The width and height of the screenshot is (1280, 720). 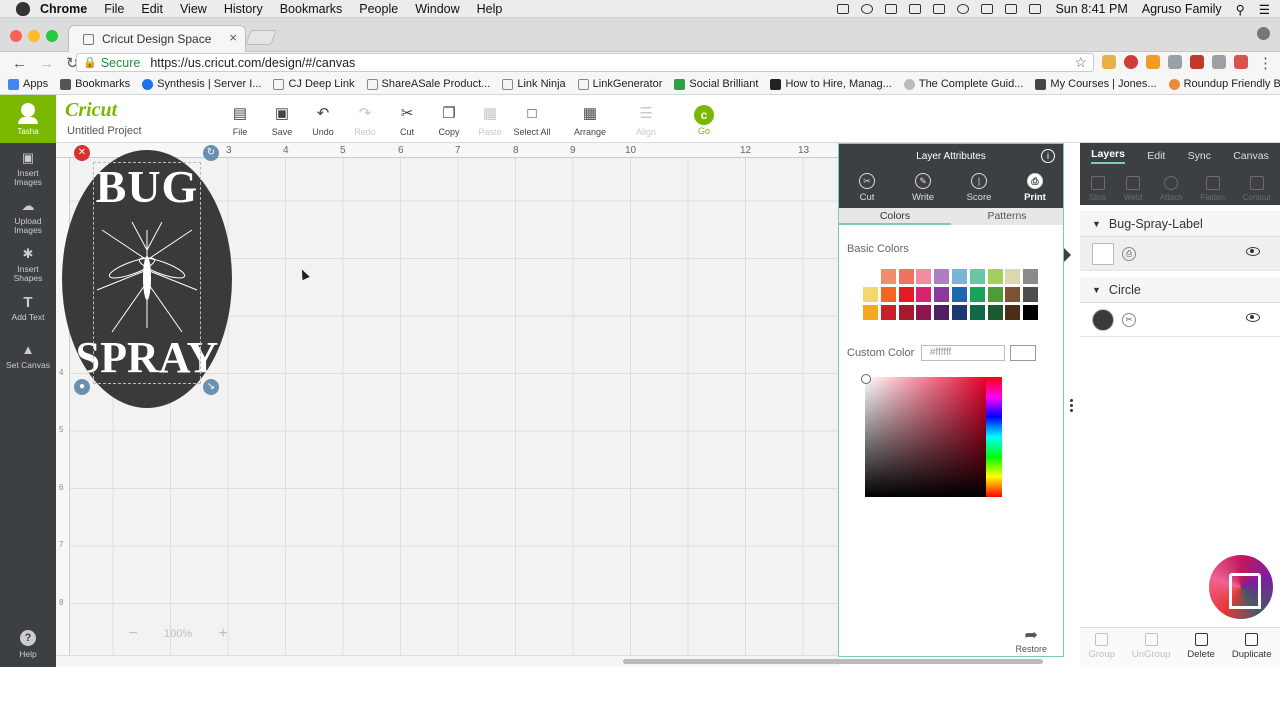 What do you see at coordinates (619, 84) in the screenshot?
I see `bookmark-linkgenerator: LinkGenerator` at bounding box center [619, 84].